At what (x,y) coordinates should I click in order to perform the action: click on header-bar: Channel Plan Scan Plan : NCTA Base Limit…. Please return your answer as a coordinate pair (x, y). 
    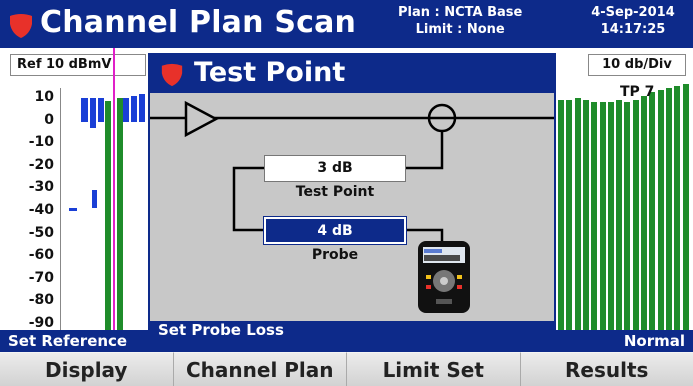
    Looking at the image, I should click on (346, 24).